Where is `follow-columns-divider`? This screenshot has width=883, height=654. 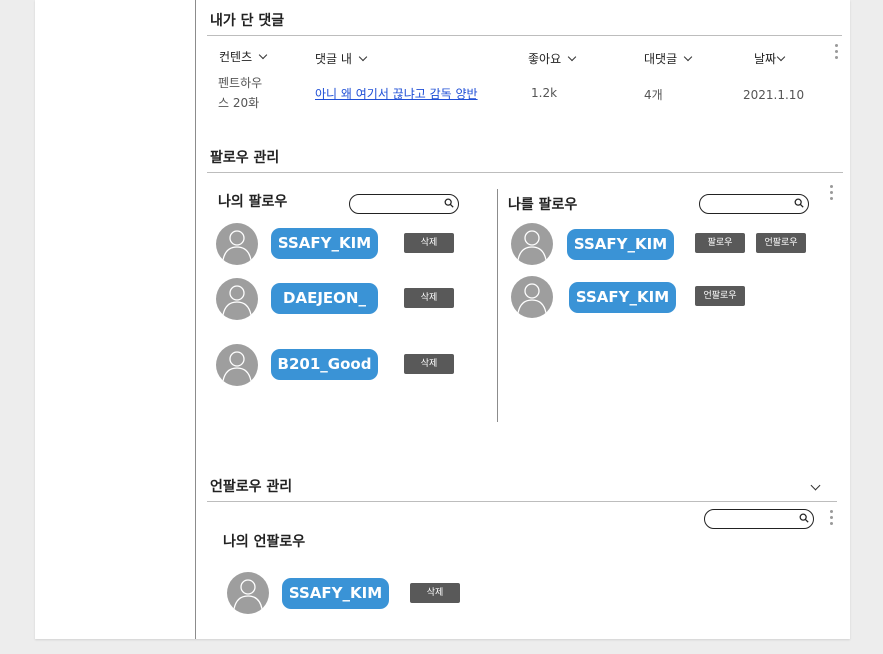 follow-columns-divider is located at coordinates (497, 305).